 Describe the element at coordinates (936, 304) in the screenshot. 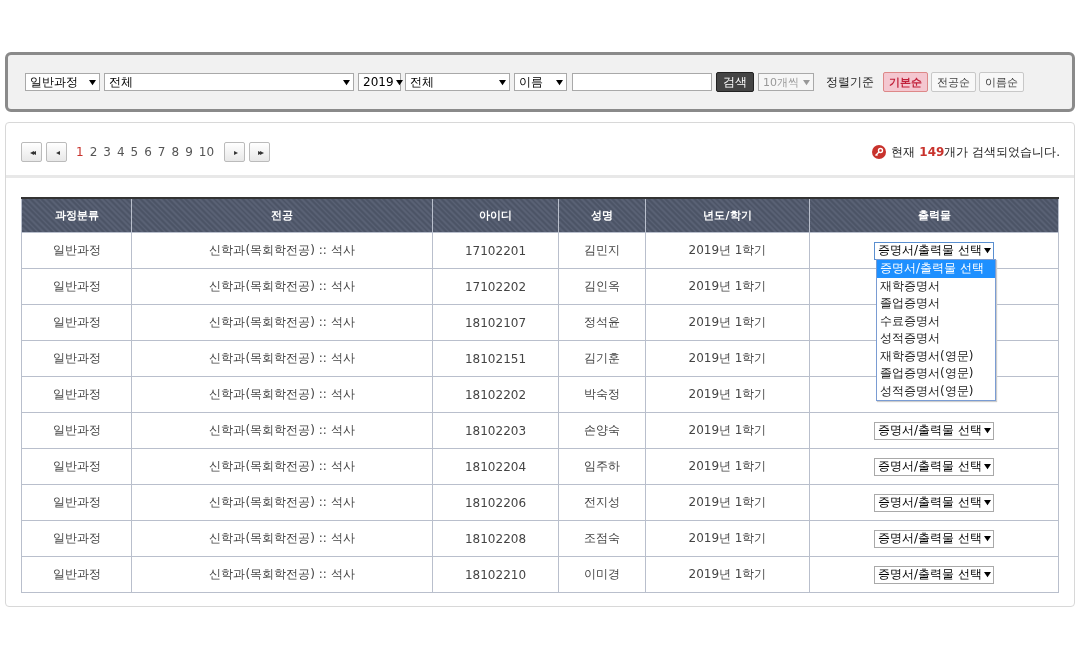

I see `dropdown-option: 졸업증명서` at that location.